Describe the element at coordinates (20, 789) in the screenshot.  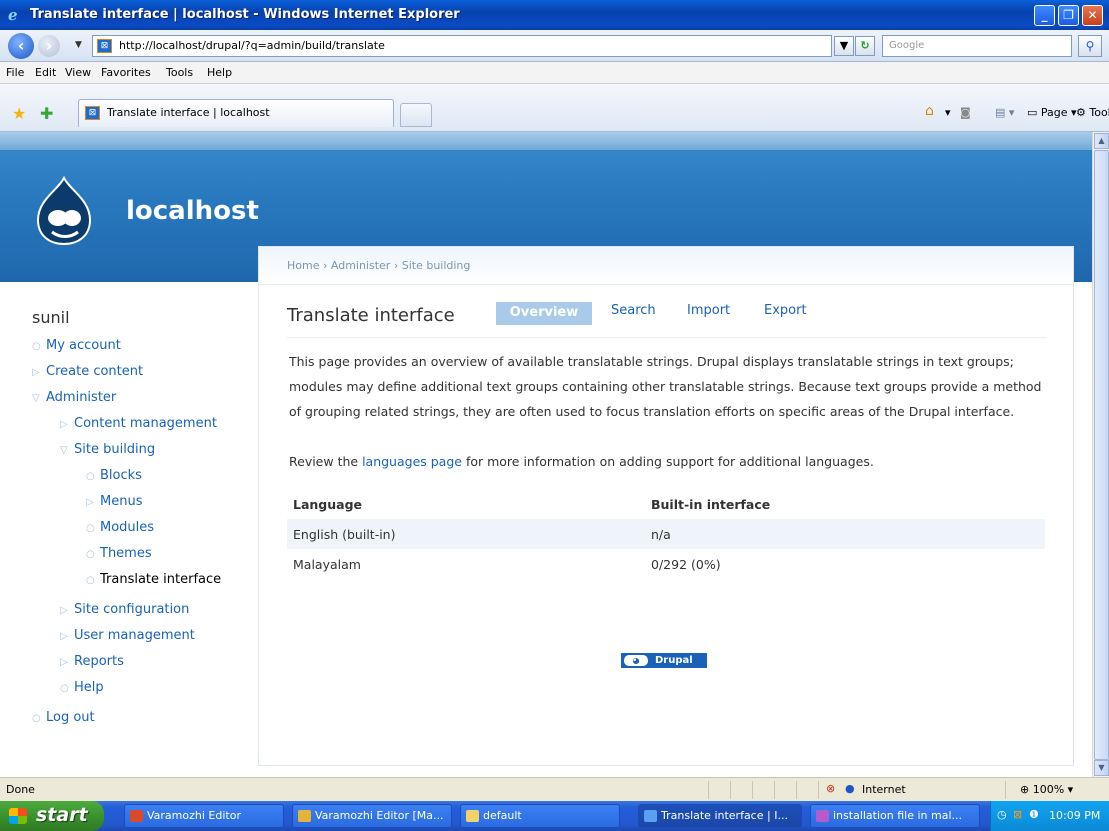
I see `status-text: Done` at that location.